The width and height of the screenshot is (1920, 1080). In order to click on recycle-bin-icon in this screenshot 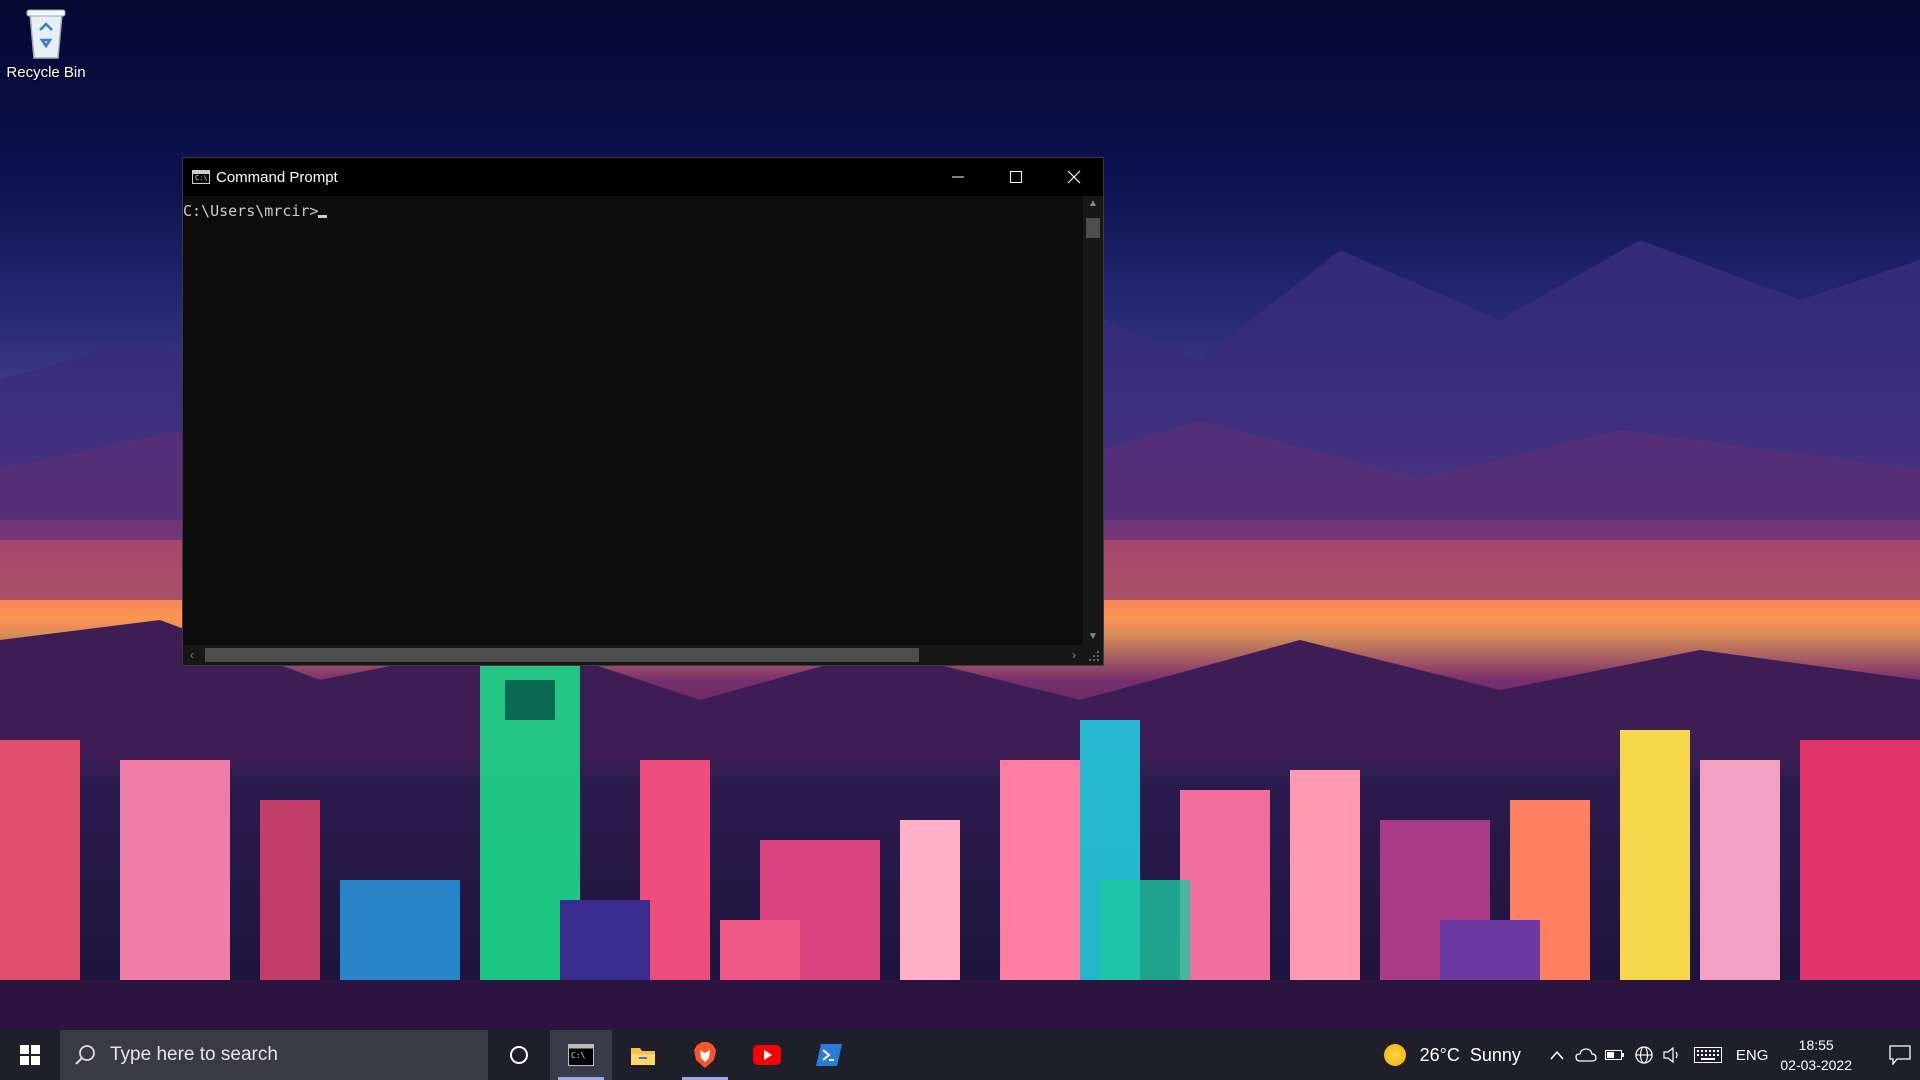, I will do `click(46, 33)`.